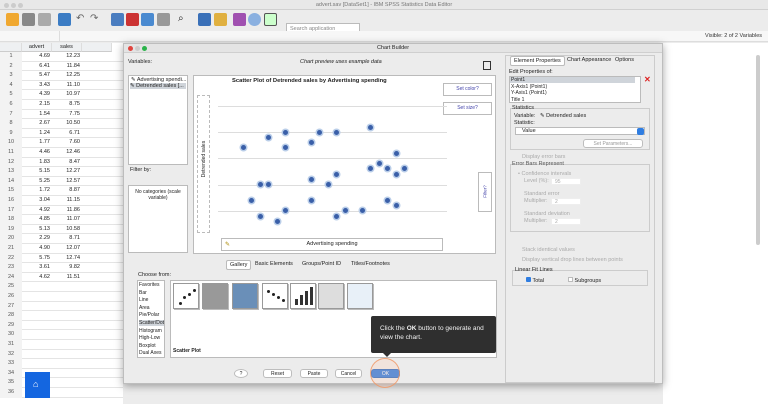 Image resolution: width=768 pixels, height=404 pixels. I want to click on simple-scatter-icon, so click(186, 296).